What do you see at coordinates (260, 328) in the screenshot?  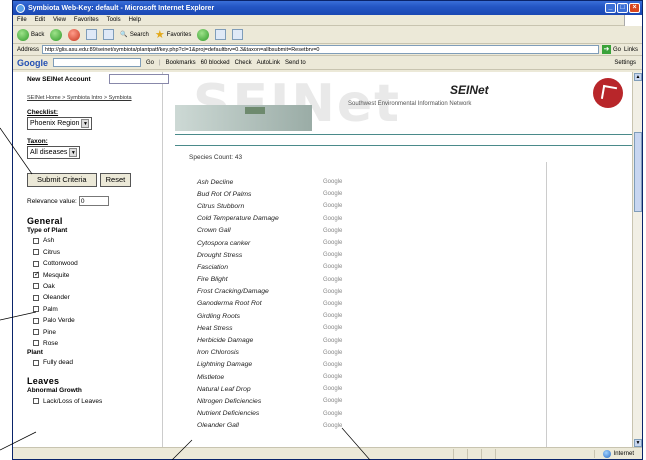 I see `species-link: Heat Stress` at bounding box center [260, 328].